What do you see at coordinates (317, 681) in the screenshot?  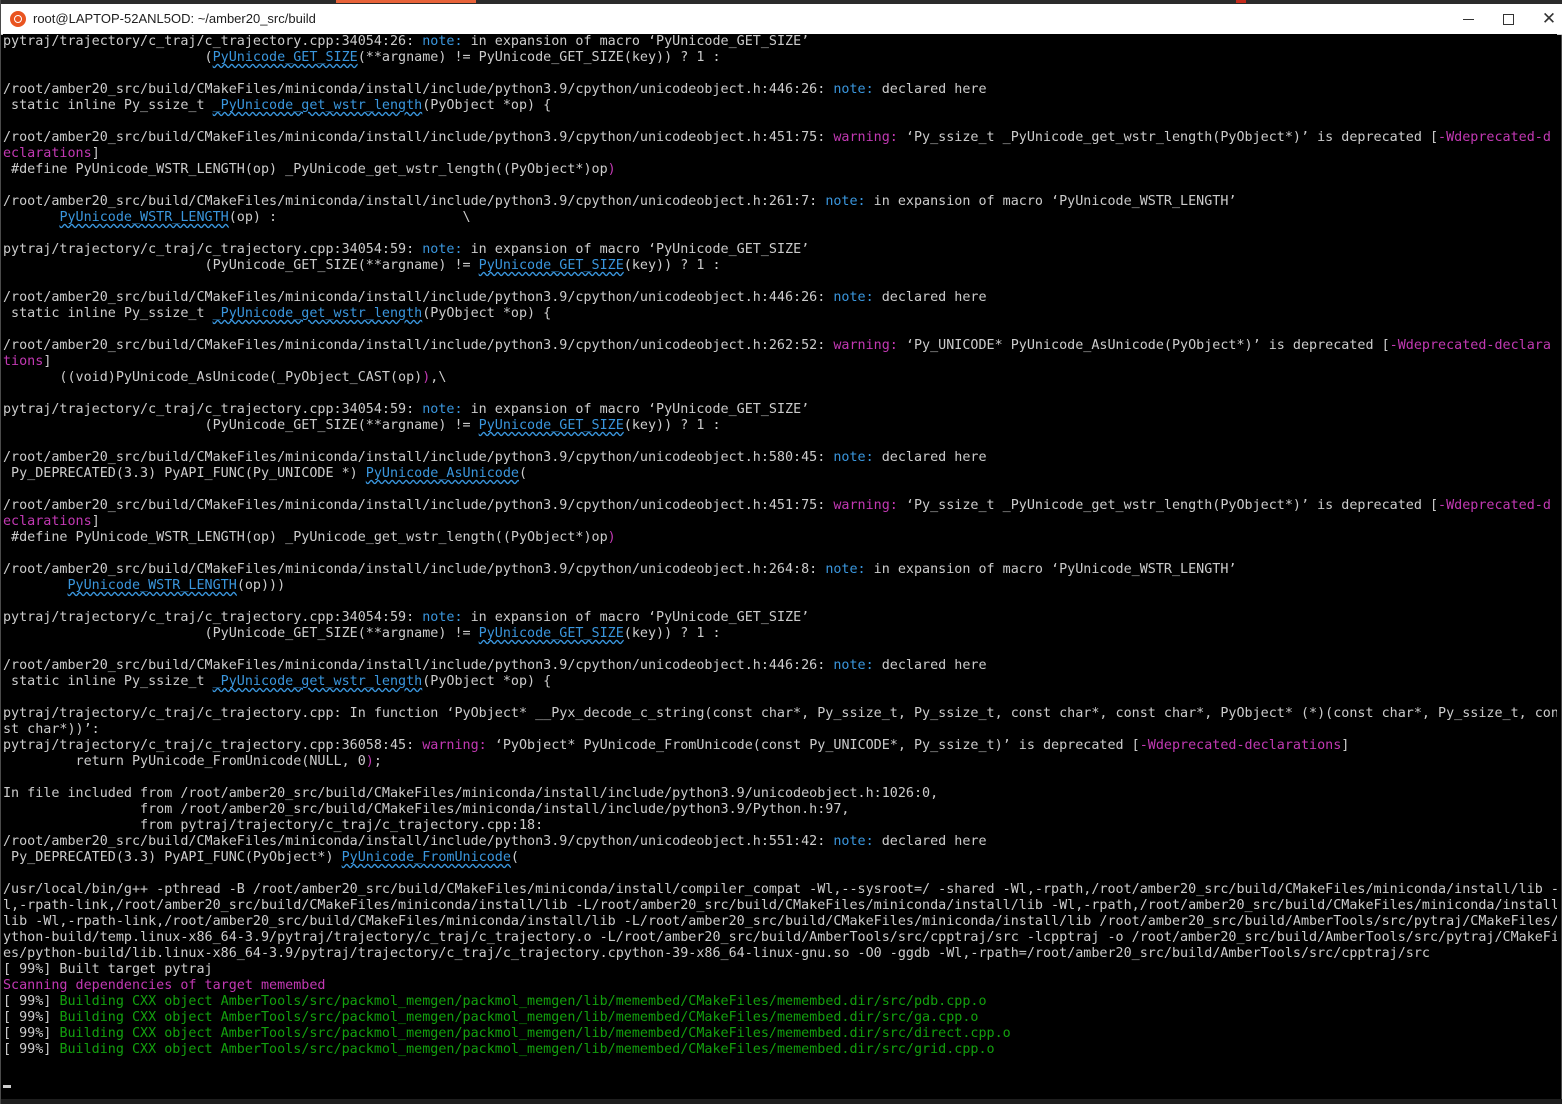 I see `terminal-text: _PyUnicode_get_wstr_length` at bounding box center [317, 681].